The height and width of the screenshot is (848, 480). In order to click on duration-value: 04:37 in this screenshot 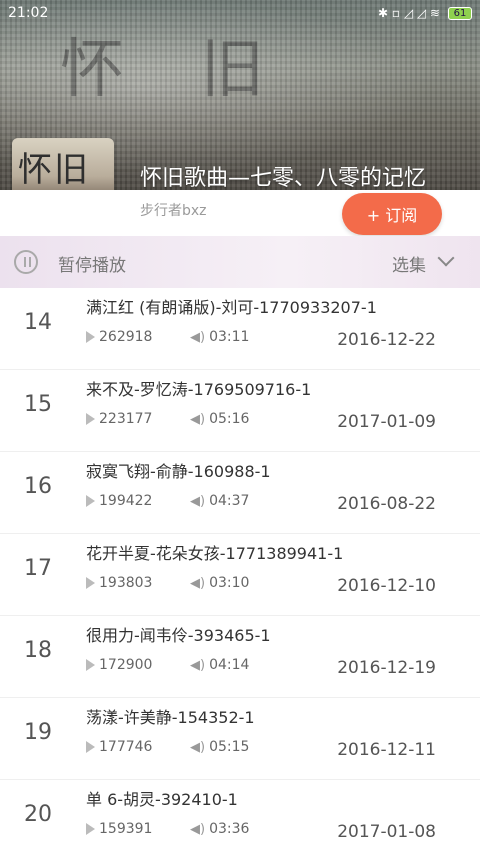, I will do `click(229, 501)`.